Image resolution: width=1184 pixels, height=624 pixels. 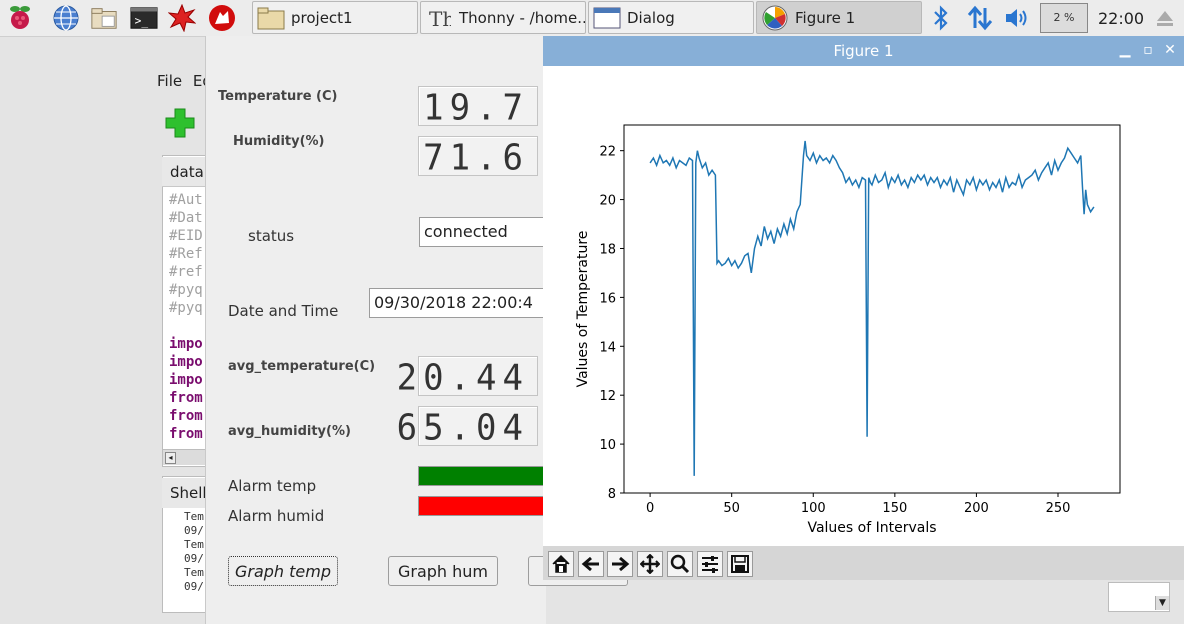 I want to click on clock: 22:00, so click(x=1121, y=18).